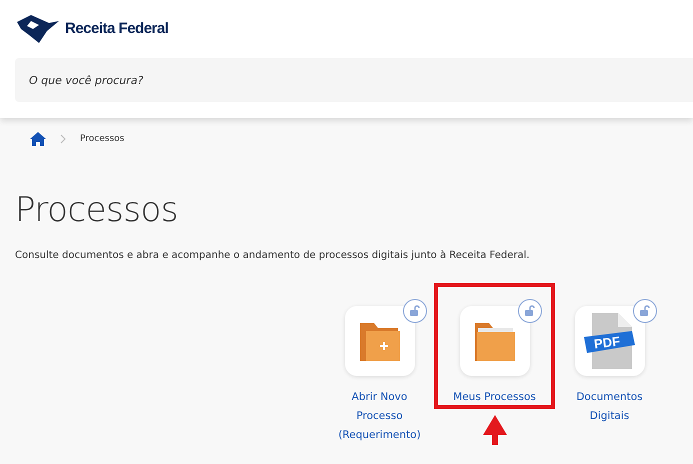 This screenshot has width=693, height=464. Describe the element at coordinates (494, 397) in the screenshot. I see `service-link: Meus Processos` at that location.